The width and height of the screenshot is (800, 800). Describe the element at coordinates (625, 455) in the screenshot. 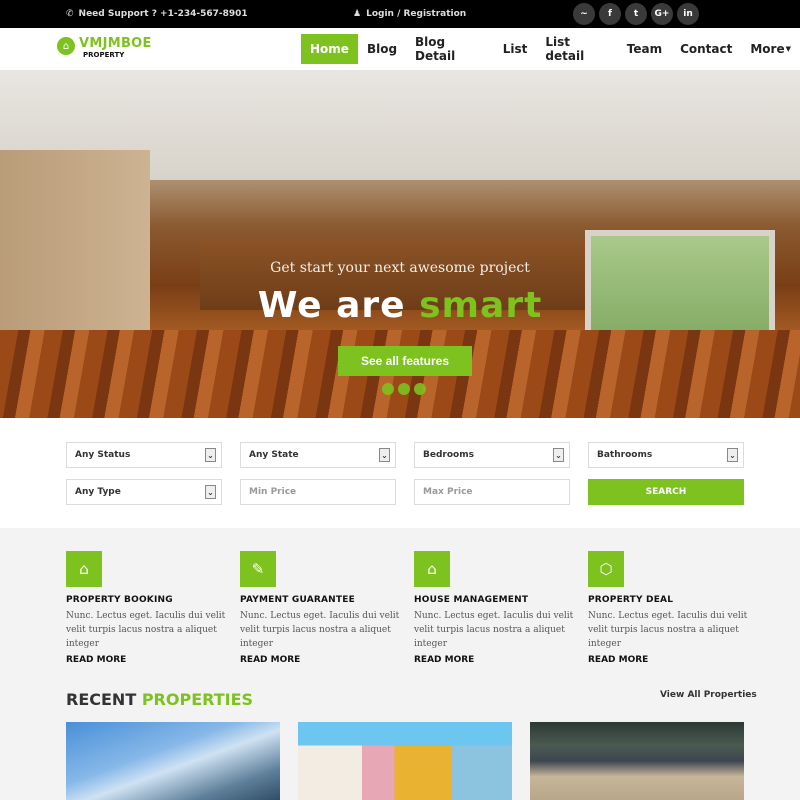

I see `bathrooms-value: Bathrooms` at that location.